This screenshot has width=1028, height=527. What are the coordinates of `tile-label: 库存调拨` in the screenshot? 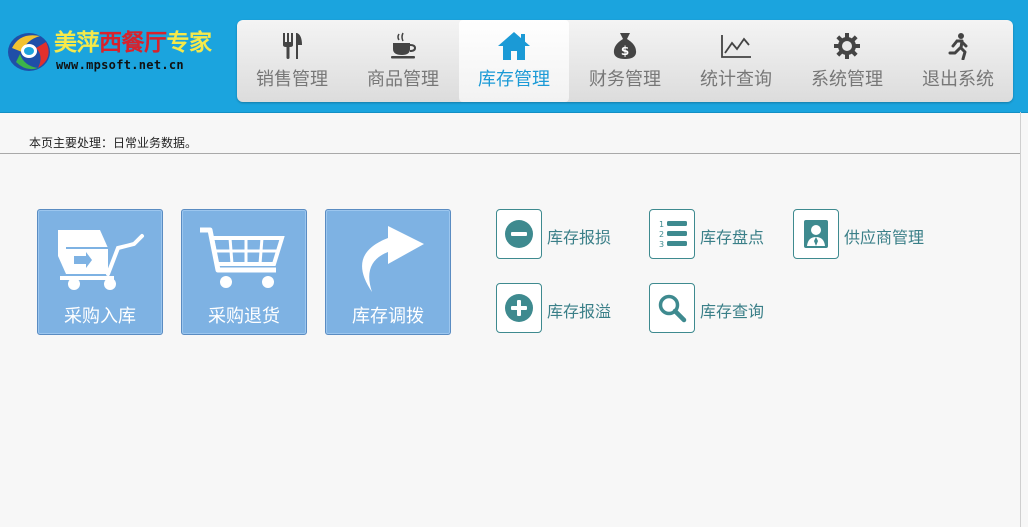 It's located at (388, 316).